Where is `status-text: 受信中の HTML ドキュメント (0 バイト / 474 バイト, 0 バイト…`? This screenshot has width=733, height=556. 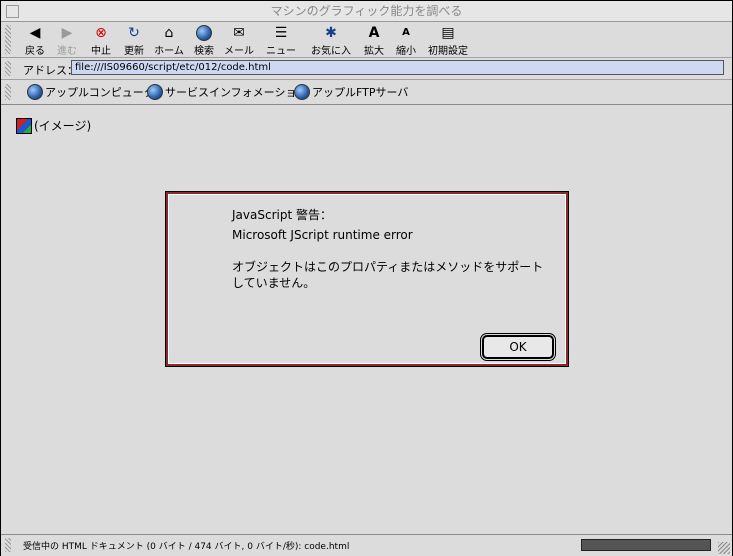
status-text: 受信中の HTML ドキュメント (0 バイト / 474 バイト, 0 バイト… is located at coordinates (186, 547).